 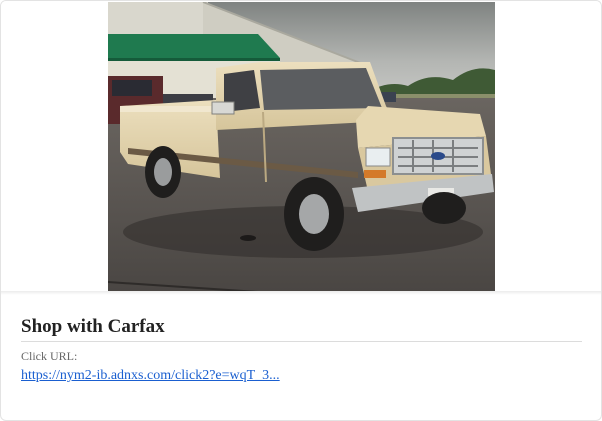 What do you see at coordinates (301, 341) in the screenshot?
I see `title-underline` at bounding box center [301, 341].